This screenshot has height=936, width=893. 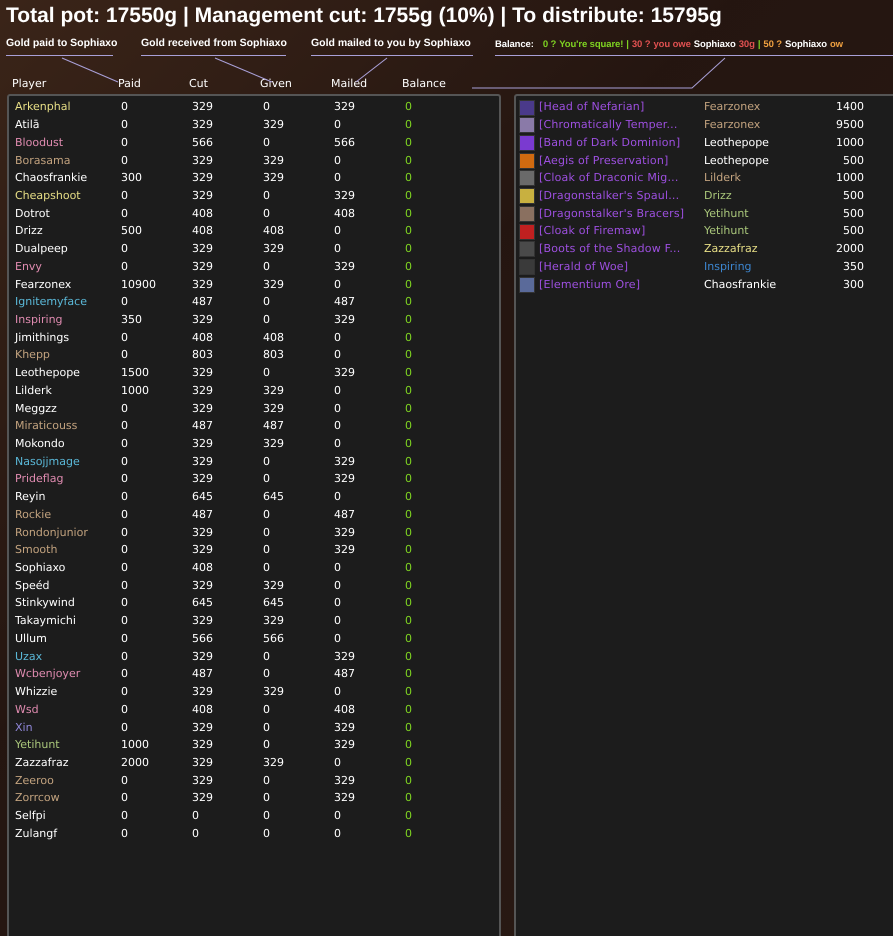 I want to click on player-name: Arkenphal, so click(x=43, y=107).